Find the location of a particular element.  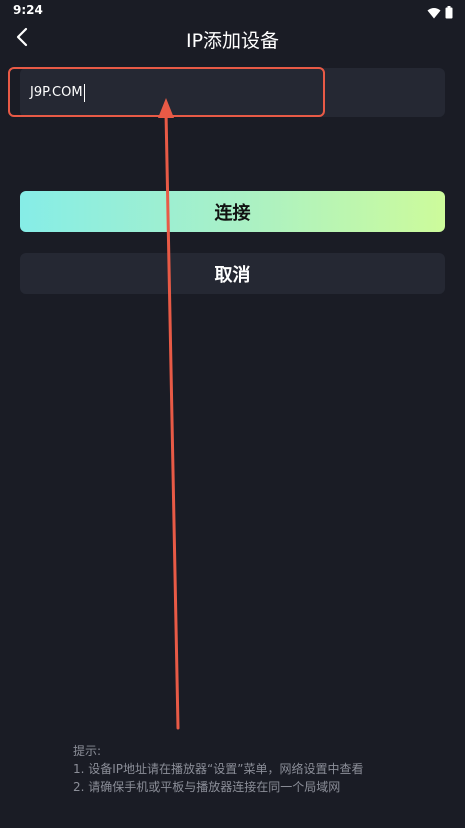

wifi-icon is located at coordinates (434, 13).